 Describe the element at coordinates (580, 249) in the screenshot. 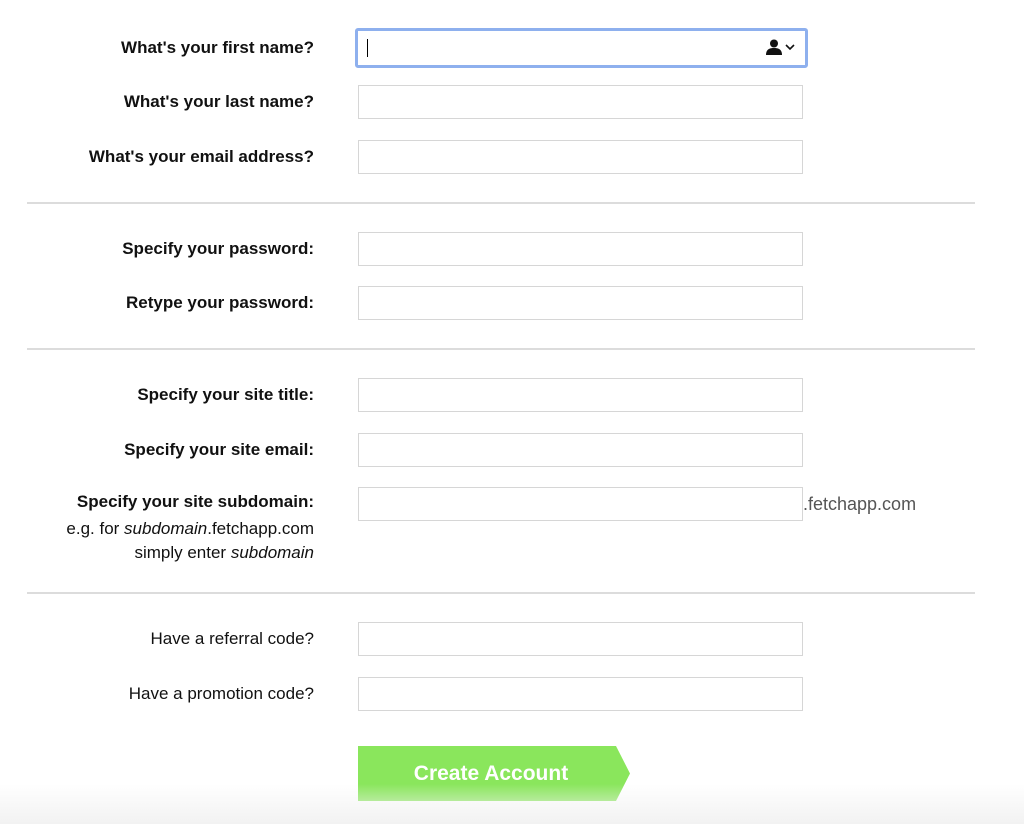

I see `password-input` at that location.